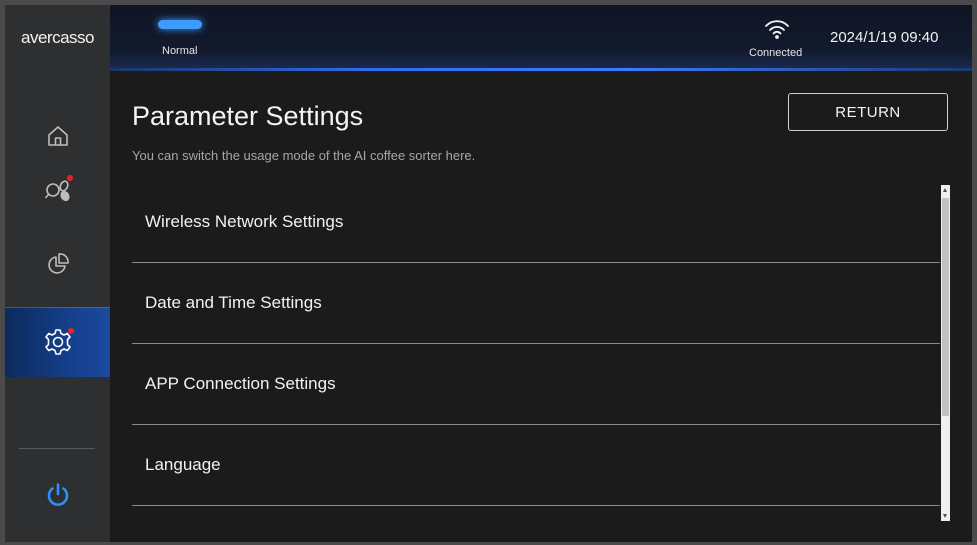 This screenshot has width=977, height=545. I want to click on settings-item-label: Date and Time Settings, so click(233, 302).